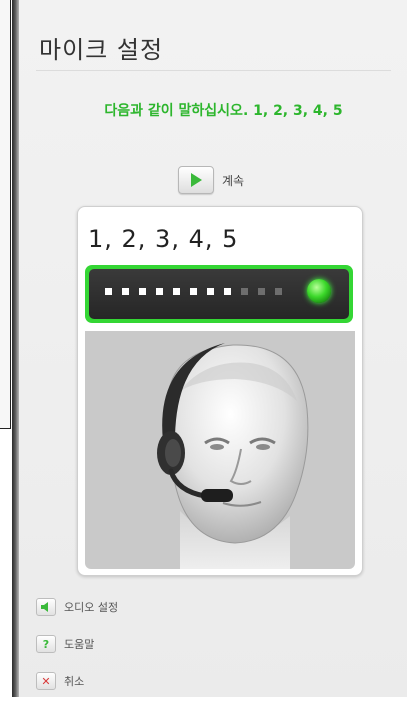 This screenshot has height=709, width=407. Describe the element at coordinates (319, 291) in the screenshot. I see `green-led-icon` at that location.